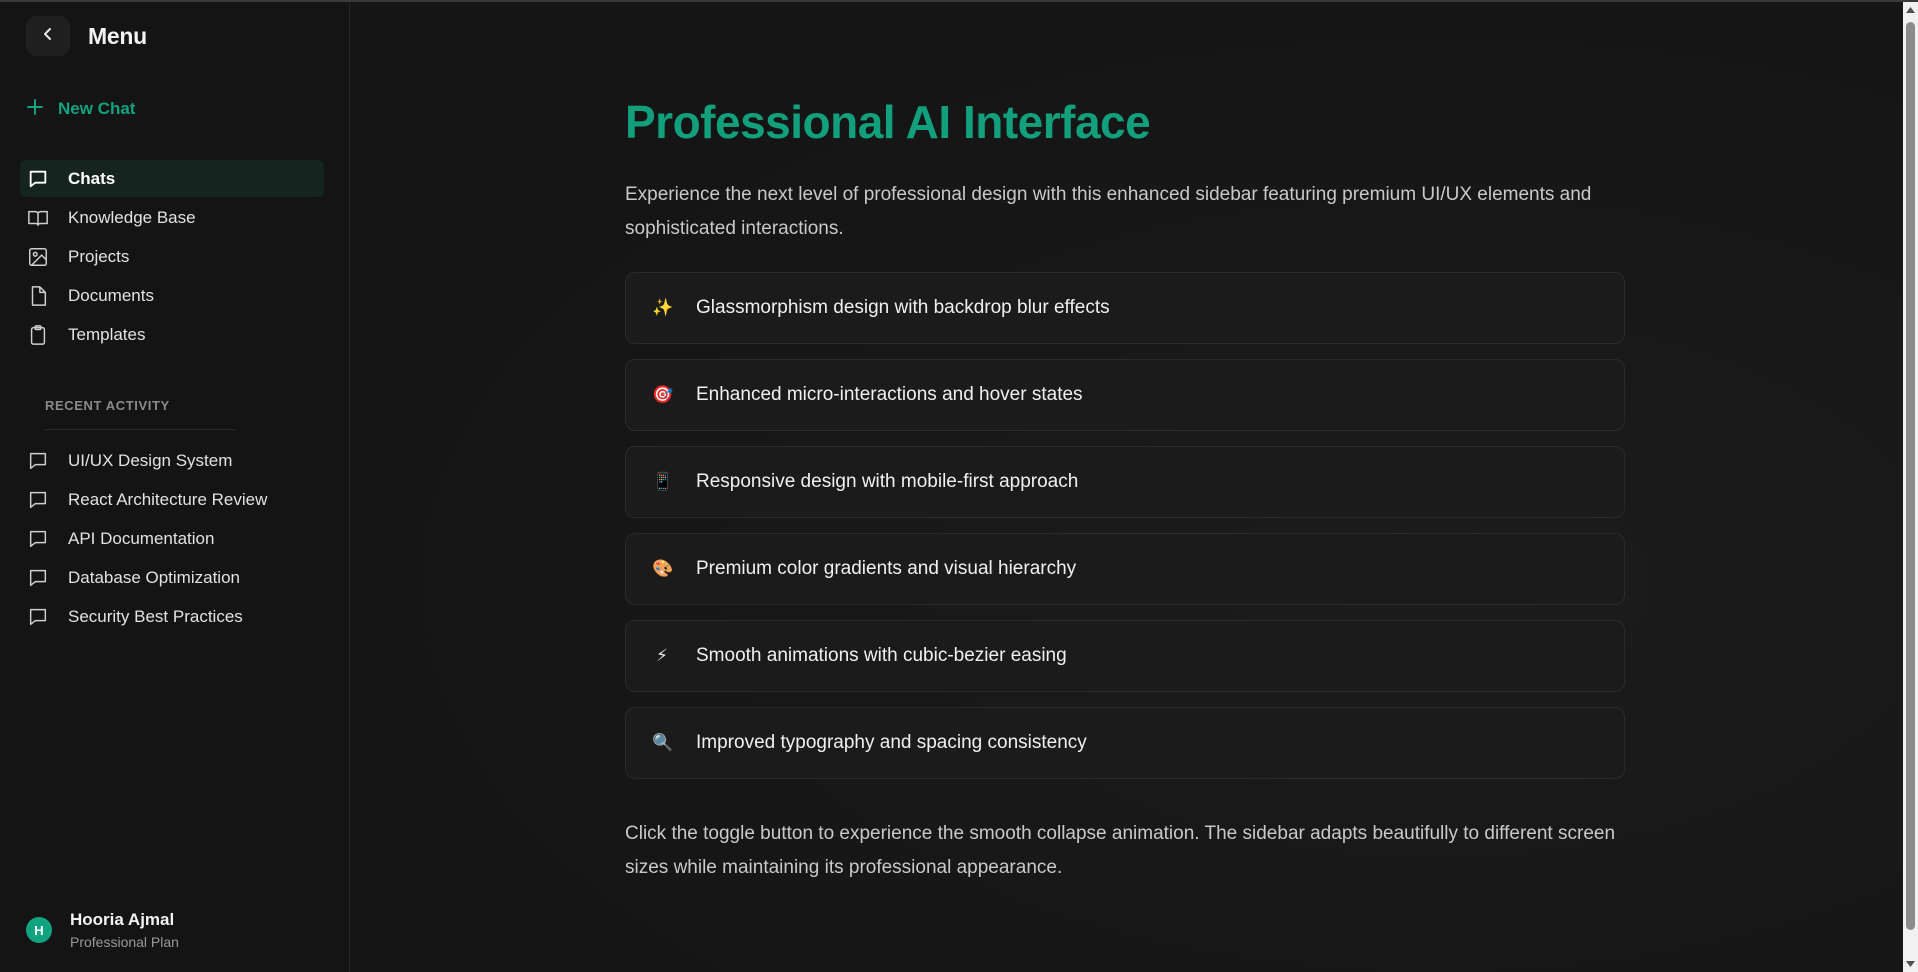  I want to click on recent-item-label: UI/UX Design System, so click(150, 460).